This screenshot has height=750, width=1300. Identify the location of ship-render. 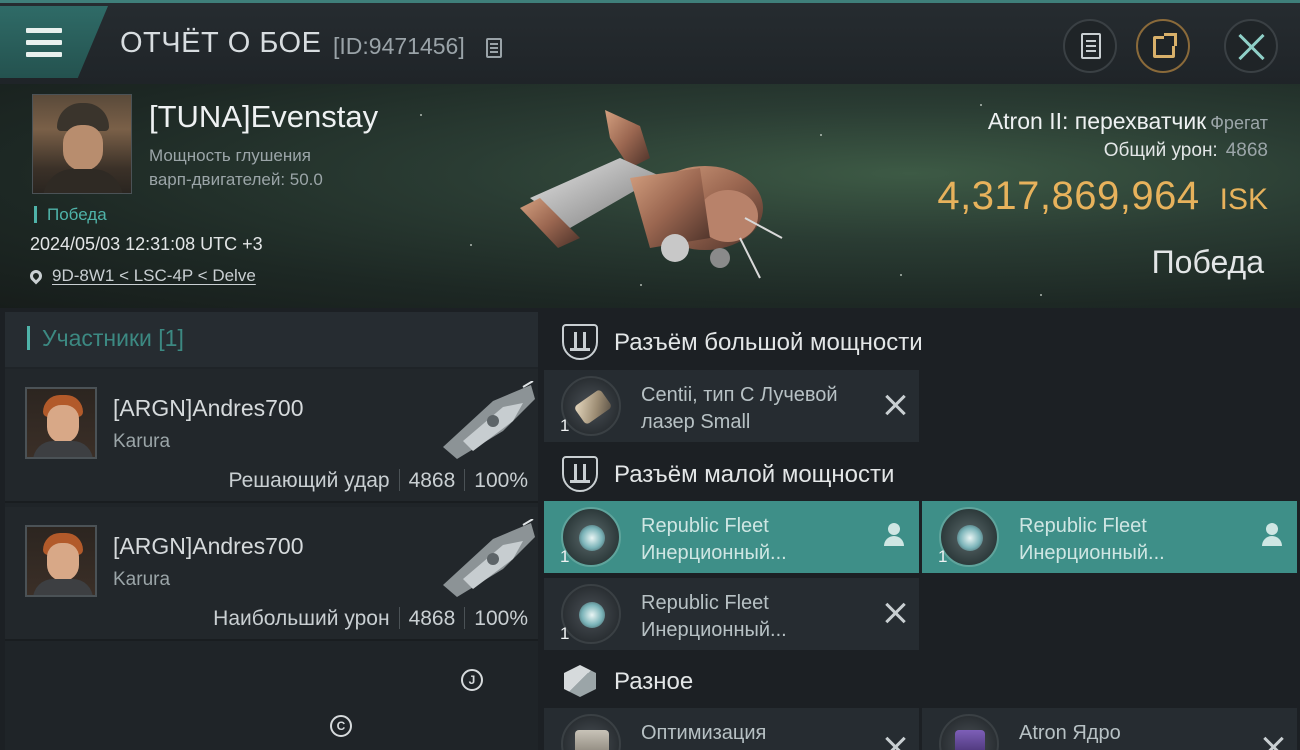
(651, 194).